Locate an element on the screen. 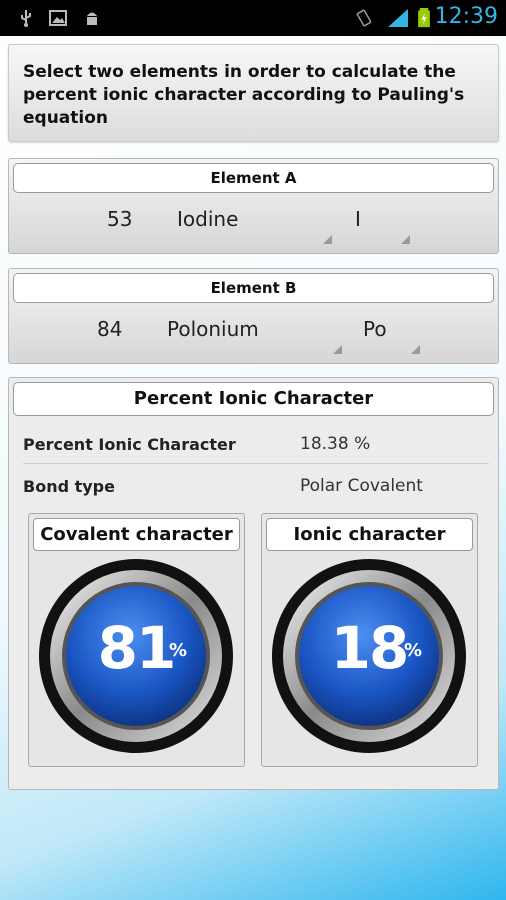  ionic-character-label: Ionic character is located at coordinates (369, 534).